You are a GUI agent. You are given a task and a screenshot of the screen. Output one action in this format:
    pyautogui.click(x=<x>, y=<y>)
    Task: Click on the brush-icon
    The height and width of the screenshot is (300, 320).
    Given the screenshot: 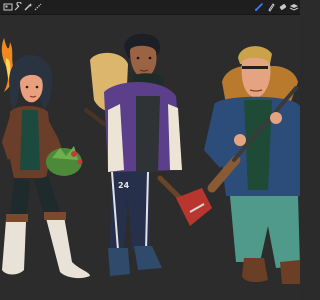 What is the action you would take?
    pyautogui.click(x=259, y=7)
    